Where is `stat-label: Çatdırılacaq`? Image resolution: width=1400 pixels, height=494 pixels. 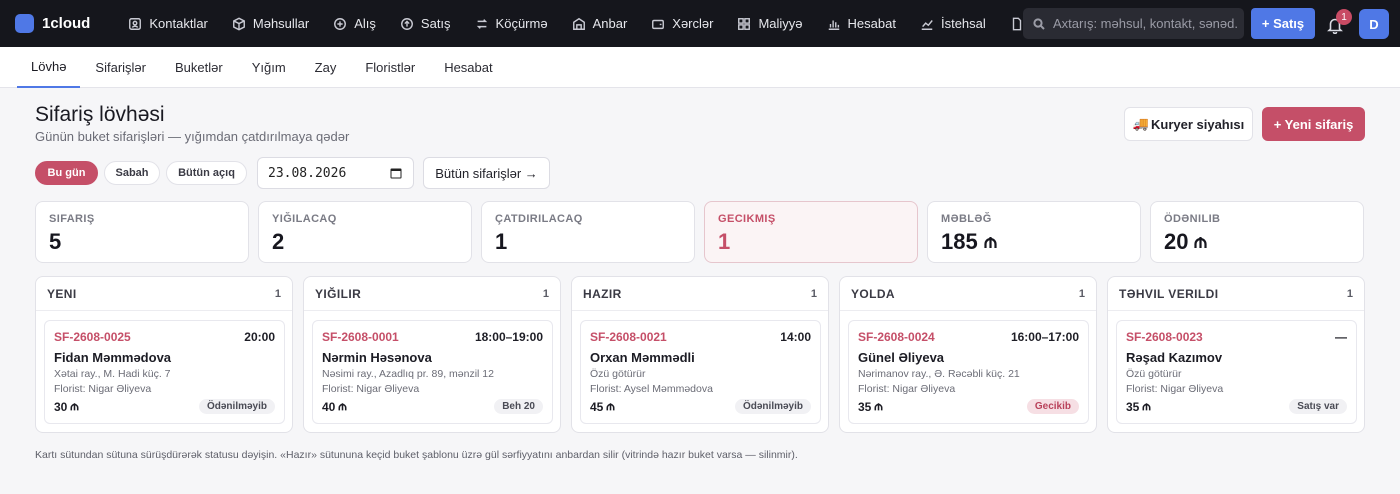 stat-label: Çatdırılacaq is located at coordinates (539, 219).